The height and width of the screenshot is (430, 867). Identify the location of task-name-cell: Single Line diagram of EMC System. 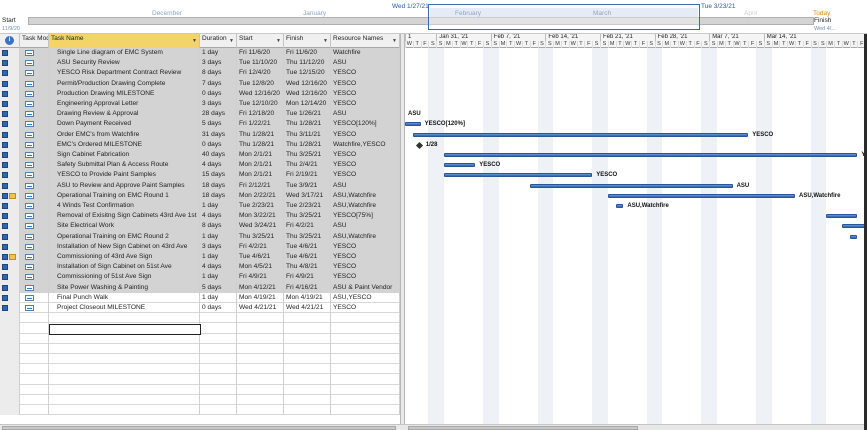
(124, 53).